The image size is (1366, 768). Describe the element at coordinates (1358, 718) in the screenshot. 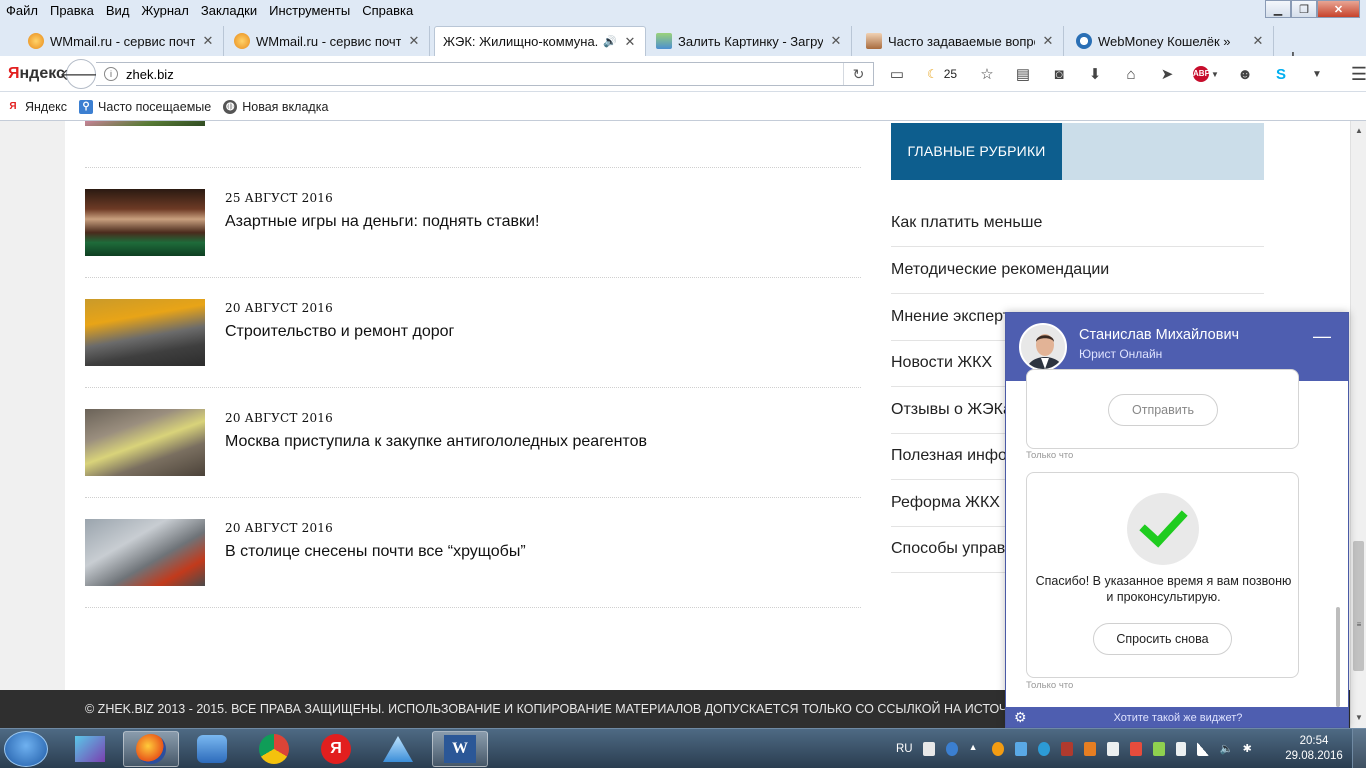

I see `scroll-down-icon: ▼` at that location.